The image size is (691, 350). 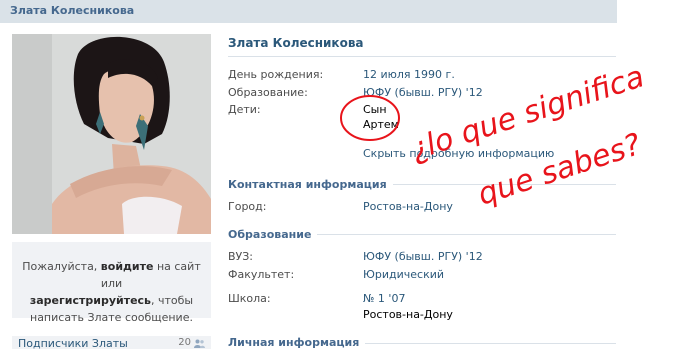 What do you see at coordinates (247, 206) in the screenshot?
I see `city-label: Город:` at bounding box center [247, 206].